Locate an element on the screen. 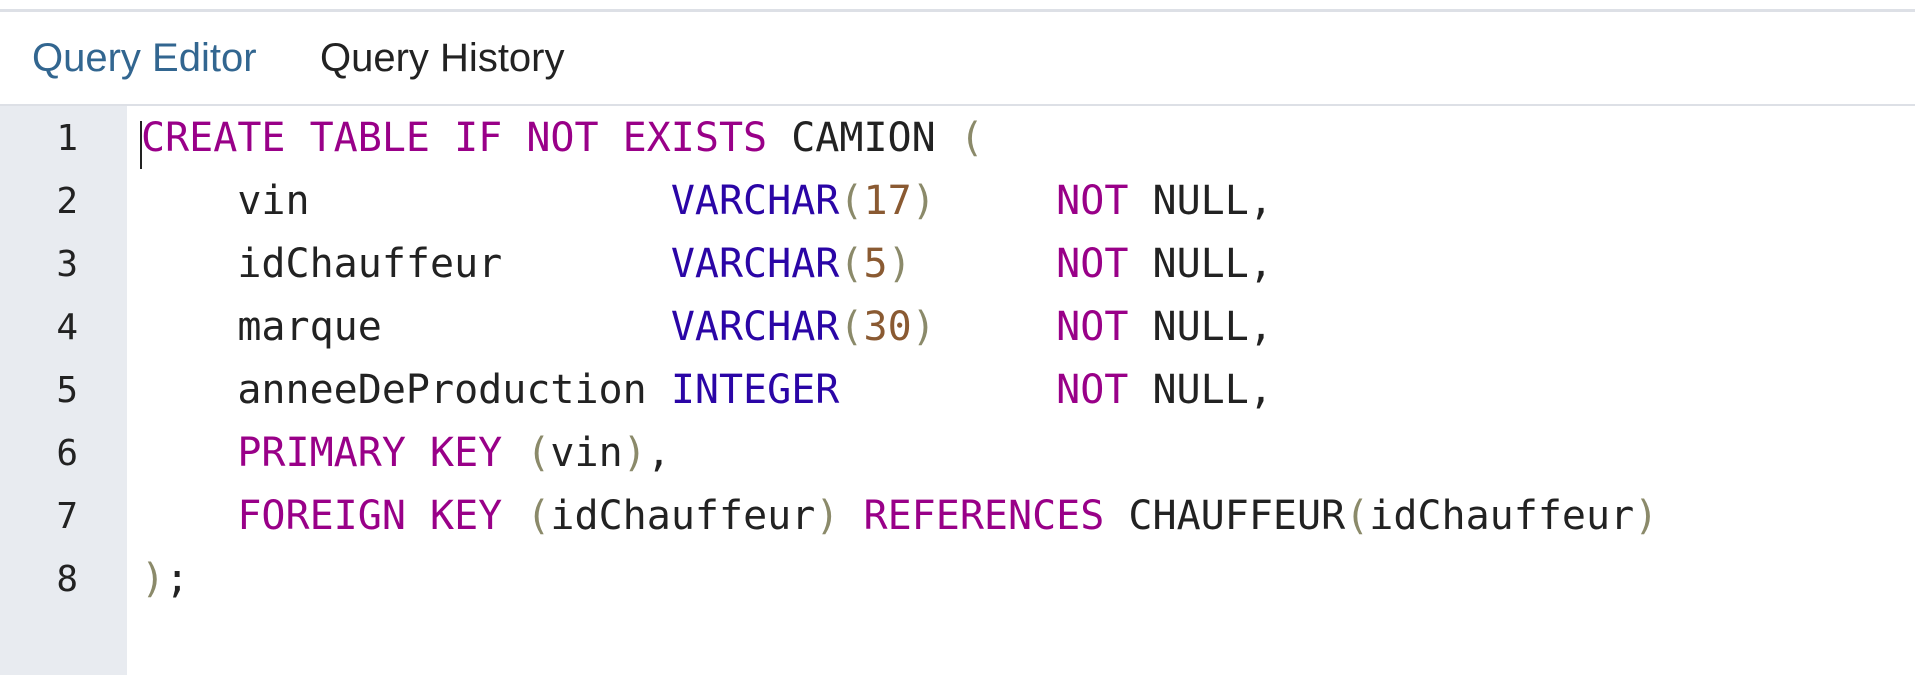  line-number: 2 is located at coordinates (67, 201).